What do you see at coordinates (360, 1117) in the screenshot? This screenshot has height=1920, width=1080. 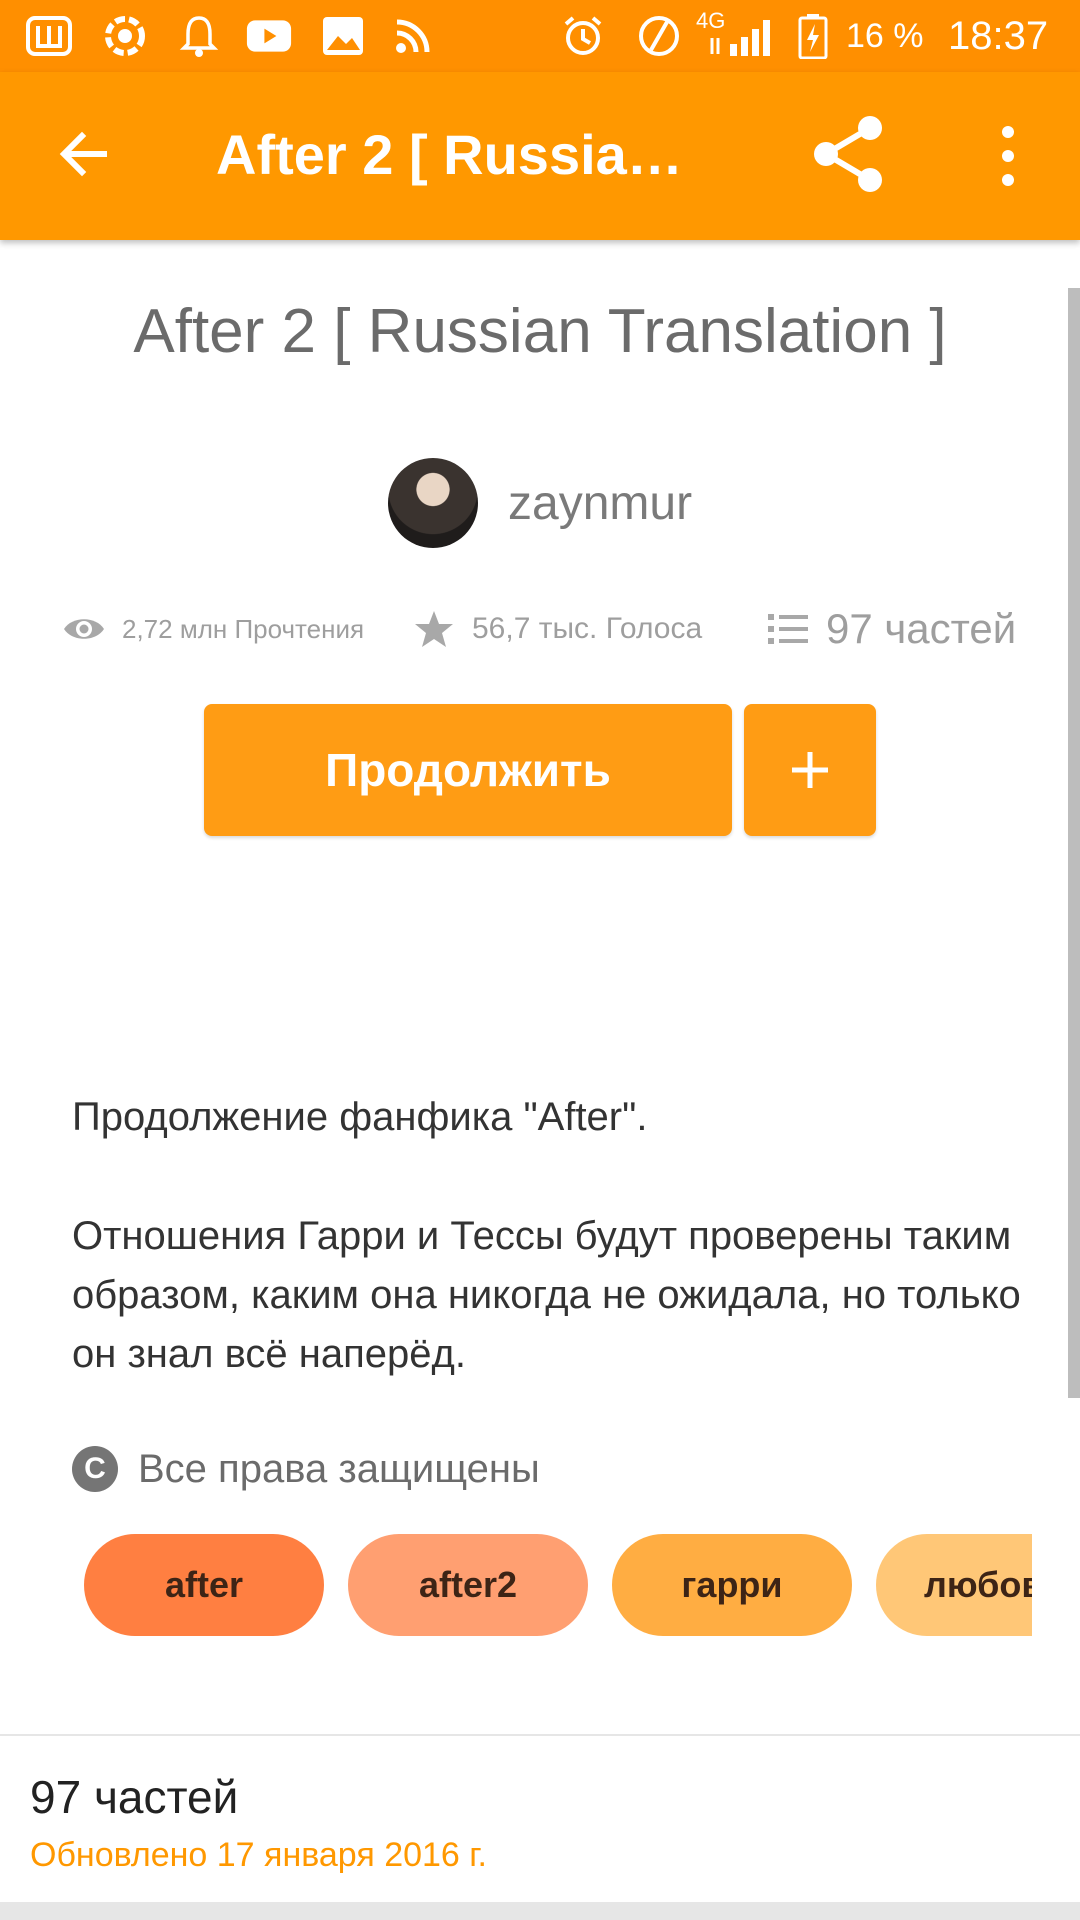 I see `story-description-intro: Продолжение фанфика "After".` at bounding box center [360, 1117].